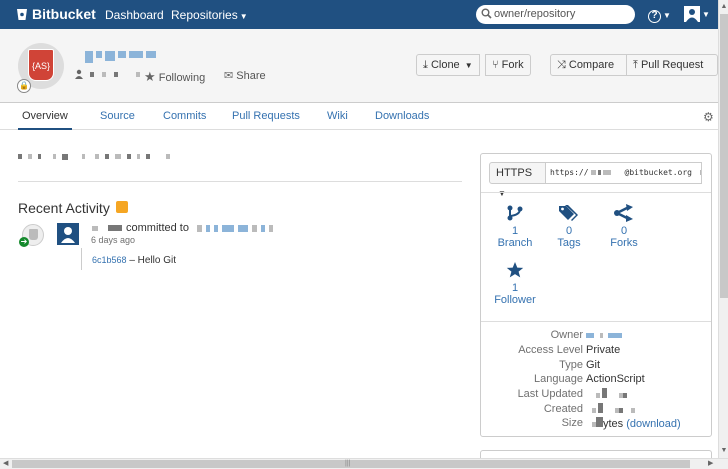 Image resolution: width=728 pixels, height=469 pixels. Describe the element at coordinates (514, 173) in the screenshot. I see `clone-protocol-label: HTTPS` at that location.